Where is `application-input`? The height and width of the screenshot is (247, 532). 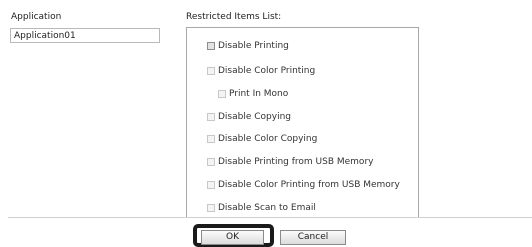 application-input is located at coordinates (85, 35).